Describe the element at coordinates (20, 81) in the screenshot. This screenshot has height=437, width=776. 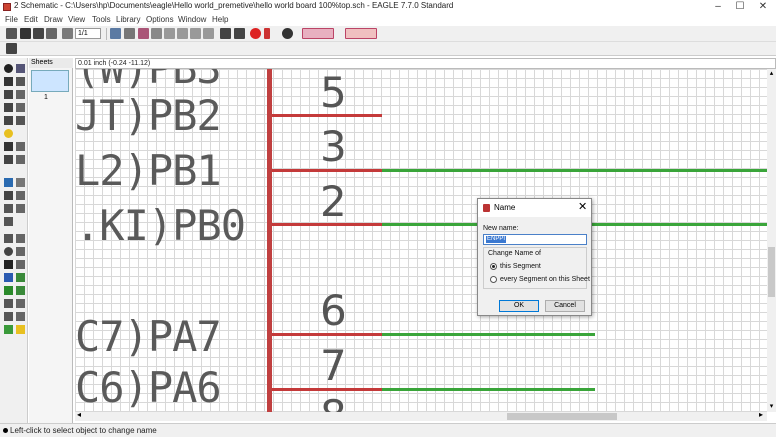
I see `mark-icon` at that location.